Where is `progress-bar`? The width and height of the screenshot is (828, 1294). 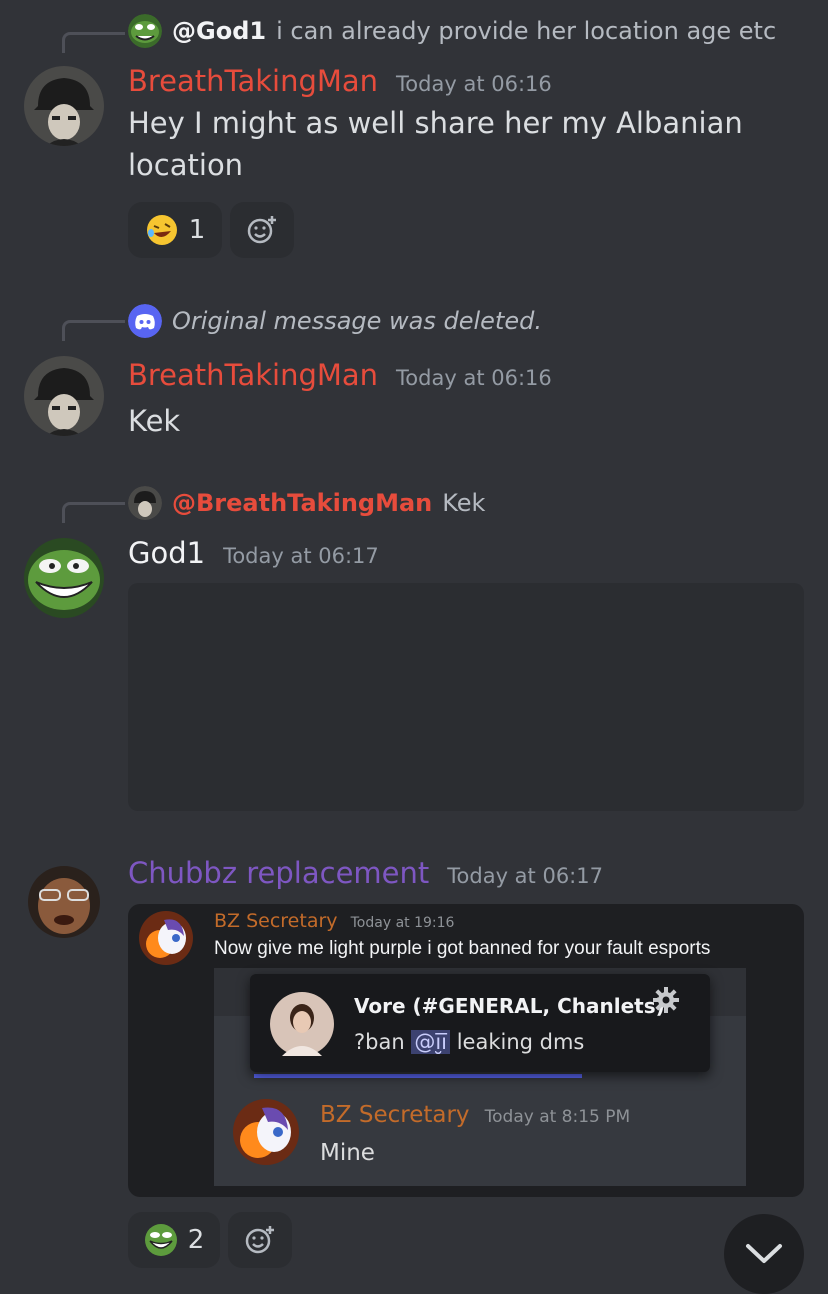 progress-bar is located at coordinates (418, 1076).